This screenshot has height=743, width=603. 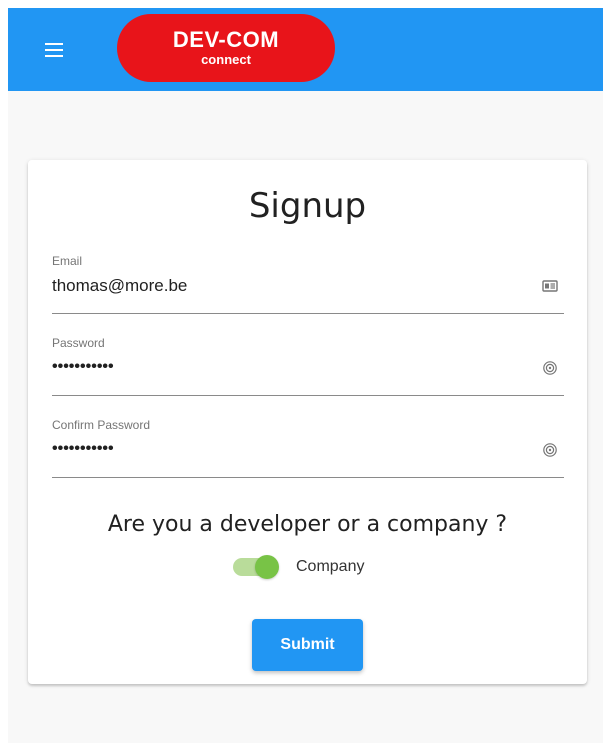 What do you see at coordinates (550, 286) in the screenshot?
I see `id-card-icon` at bounding box center [550, 286].